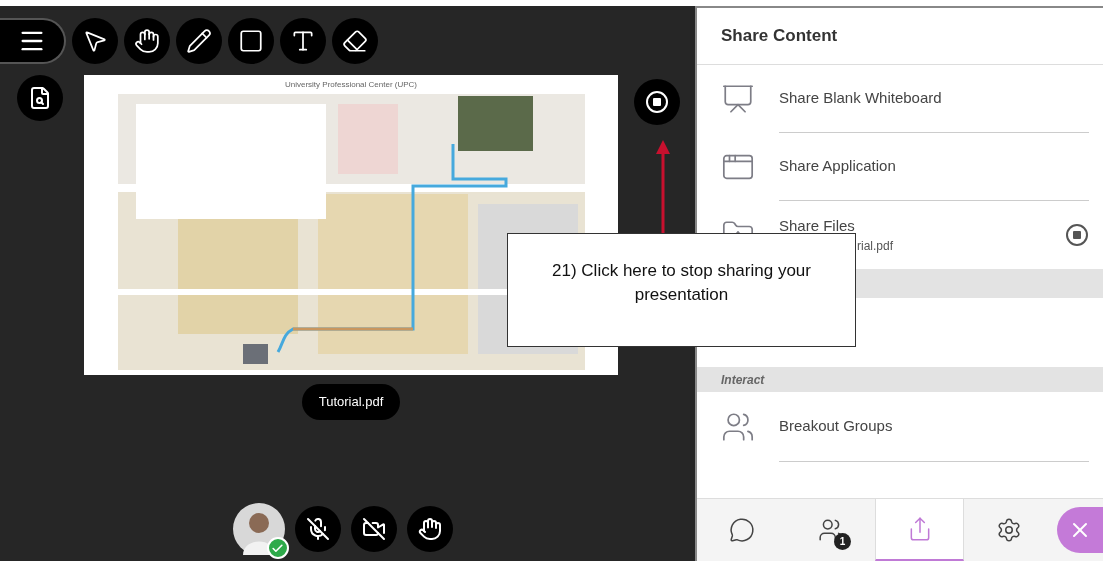 This screenshot has height=561, width=1103. I want to click on participants-tab: 1, so click(830, 530).